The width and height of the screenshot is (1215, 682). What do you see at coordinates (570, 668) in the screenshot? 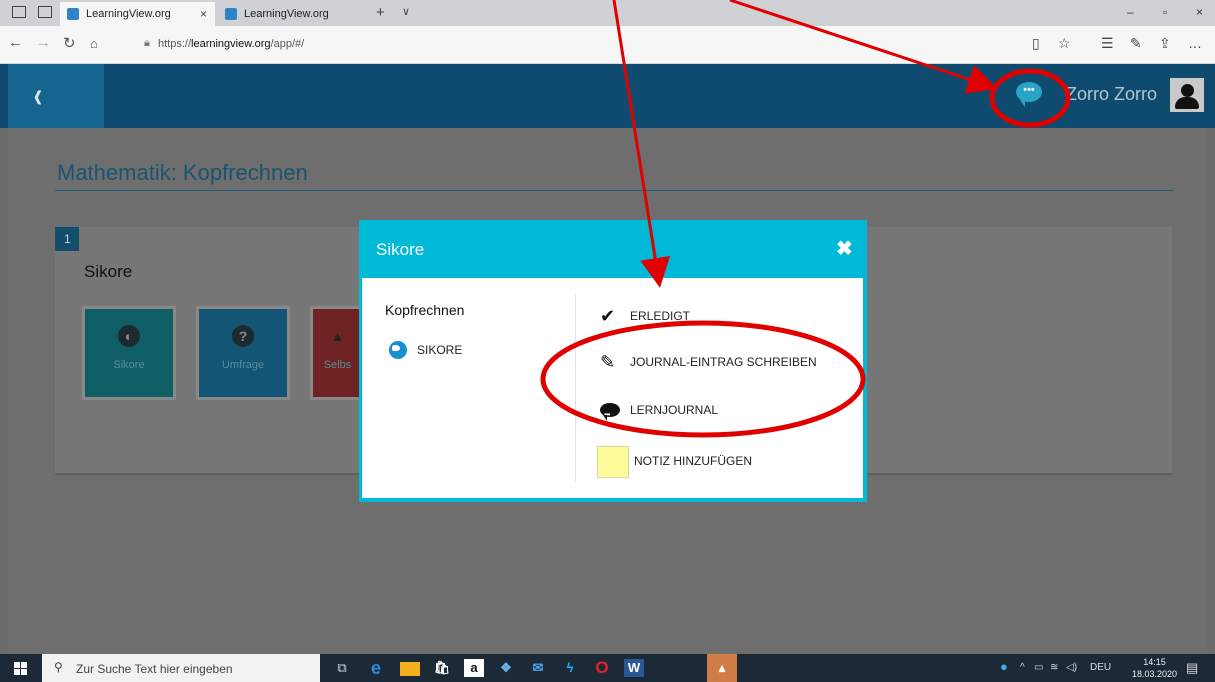
I see `app-icon: ϟ` at bounding box center [570, 668].